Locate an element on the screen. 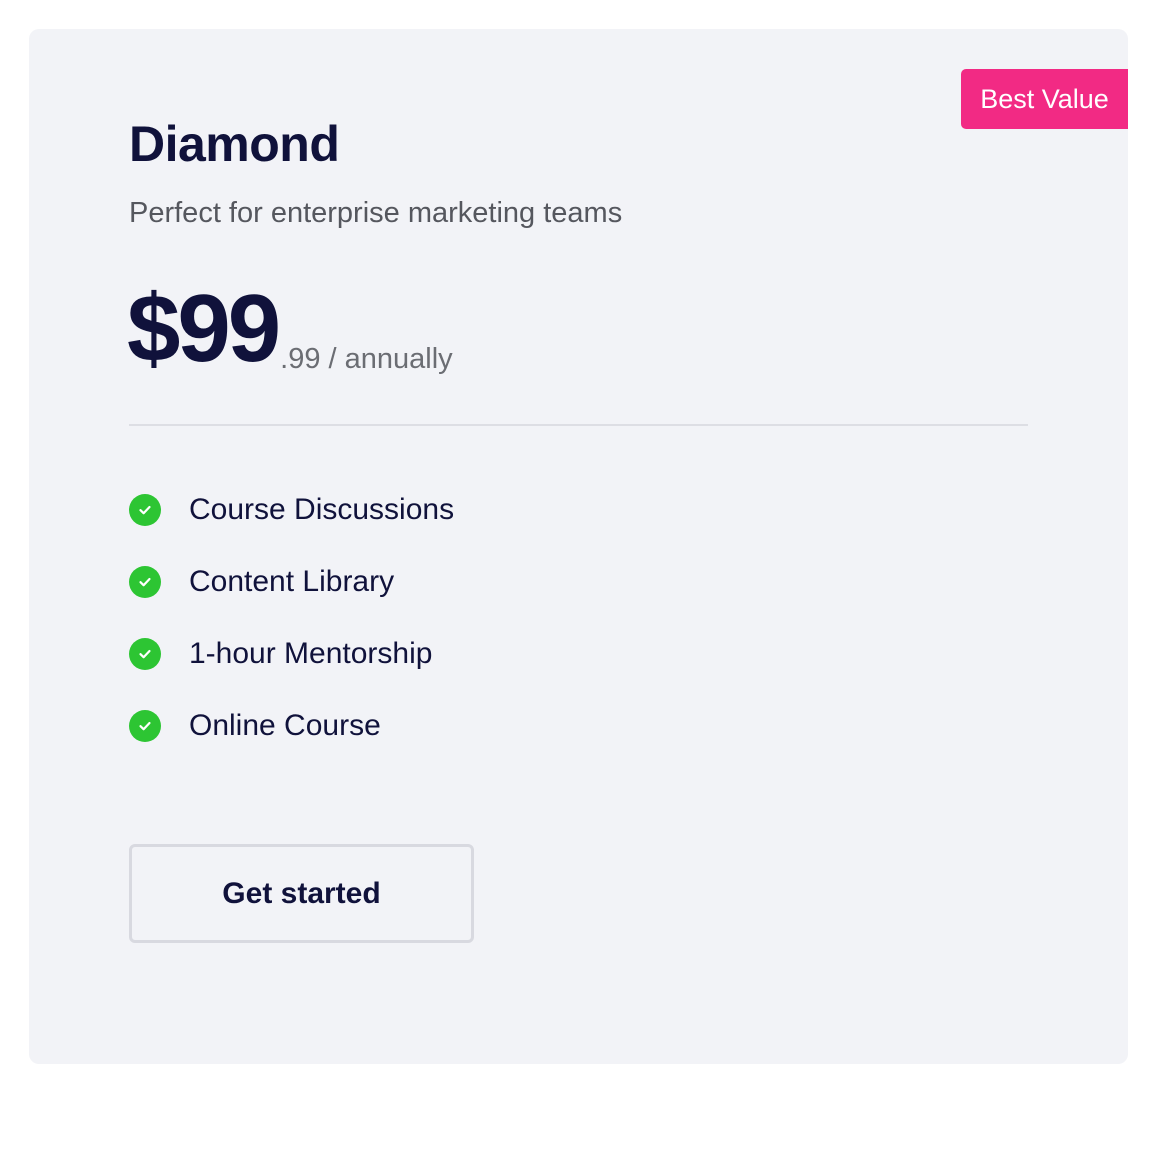  price-period: .99 / annually is located at coordinates (366, 359).